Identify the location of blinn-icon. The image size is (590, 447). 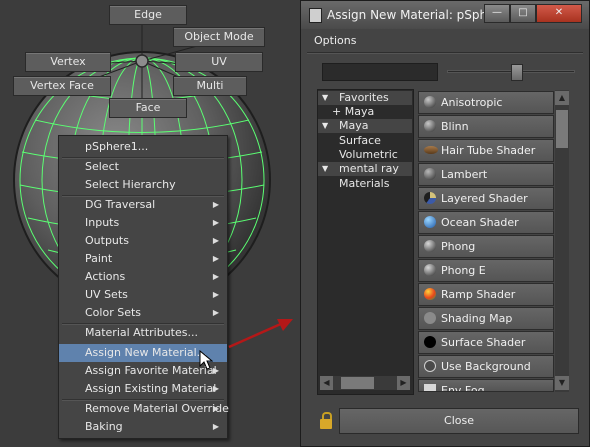
(430, 126).